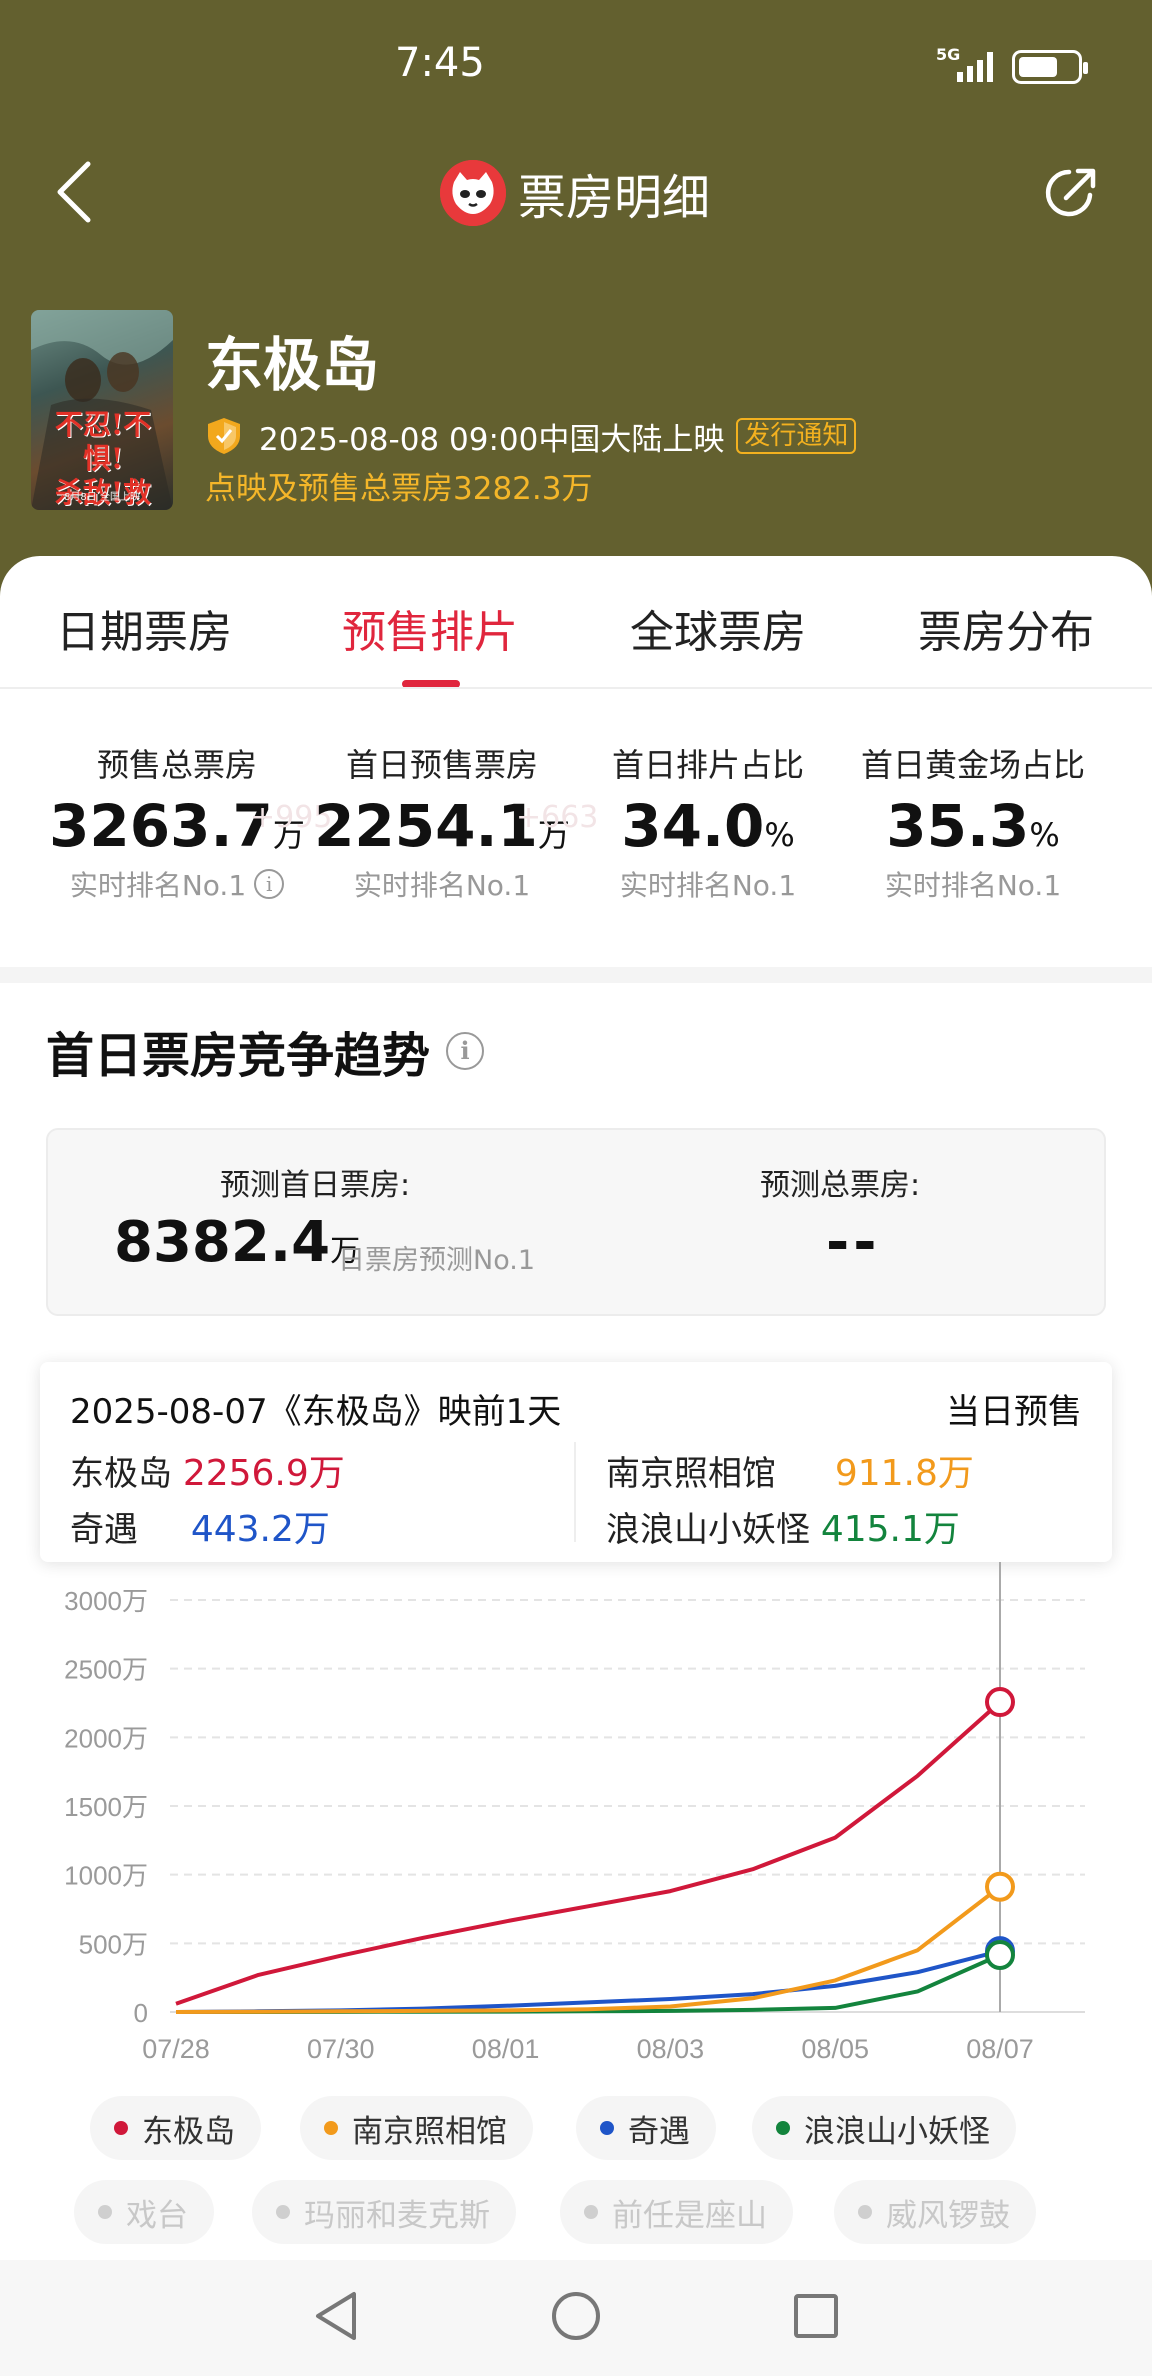 The image size is (1152, 2376). I want to click on forecast-first-day-label: 预测首日票房:, so click(315, 1185).